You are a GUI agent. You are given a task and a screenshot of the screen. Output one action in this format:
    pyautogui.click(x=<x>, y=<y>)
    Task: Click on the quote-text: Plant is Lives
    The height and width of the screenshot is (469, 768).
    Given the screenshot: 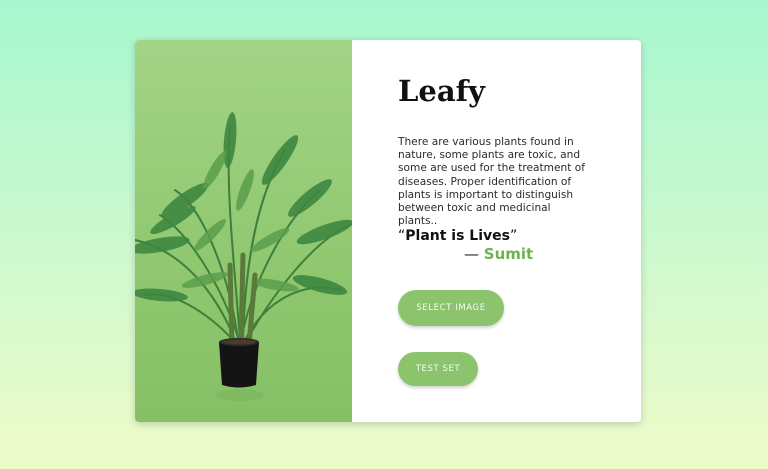 What is the action you would take?
    pyautogui.click(x=457, y=236)
    